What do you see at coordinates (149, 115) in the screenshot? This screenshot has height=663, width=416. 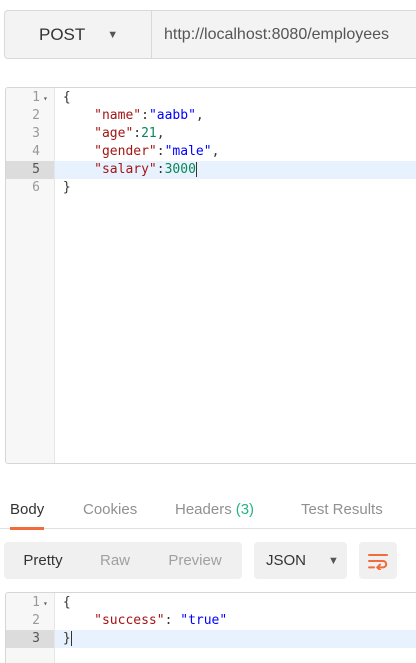 I see `code-line: "name":"aabb",` at bounding box center [149, 115].